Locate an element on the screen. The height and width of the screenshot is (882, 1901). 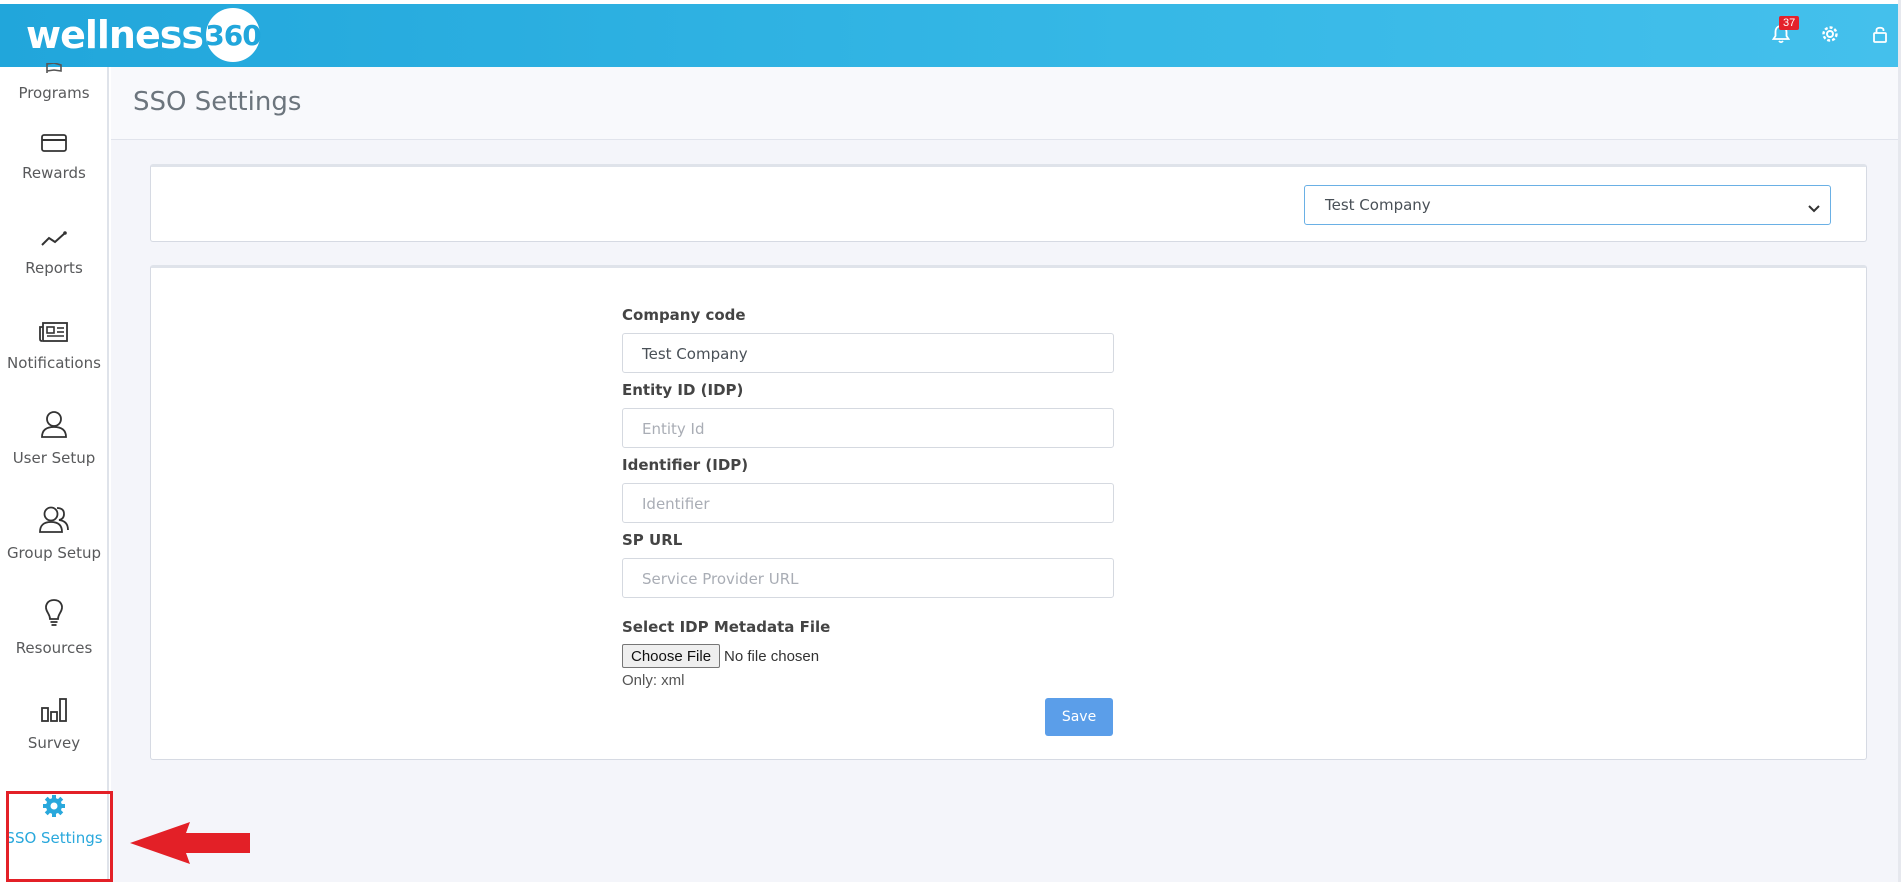
identifier-input: Identifier is located at coordinates (868, 503).